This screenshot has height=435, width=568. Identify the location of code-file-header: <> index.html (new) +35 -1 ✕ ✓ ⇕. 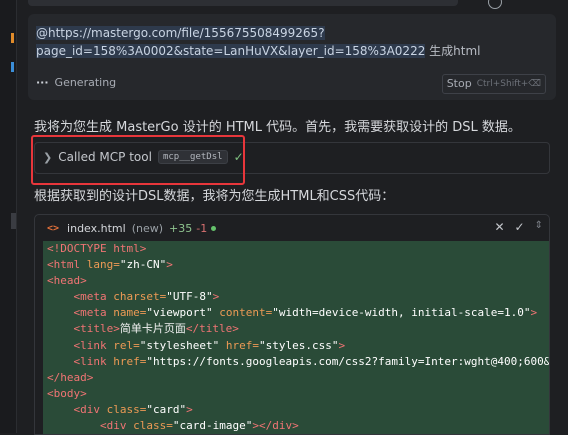
(292, 228).